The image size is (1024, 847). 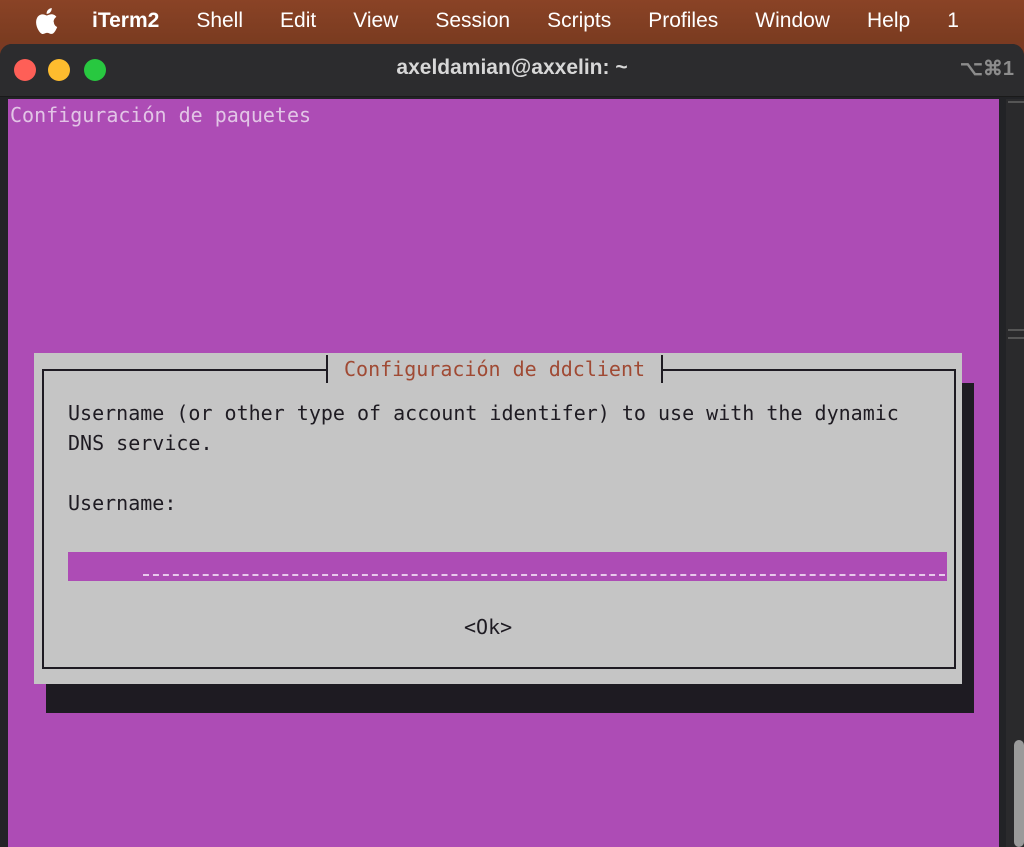 What do you see at coordinates (1019, 793) in the screenshot?
I see `scrollbar-thumb` at bounding box center [1019, 793].